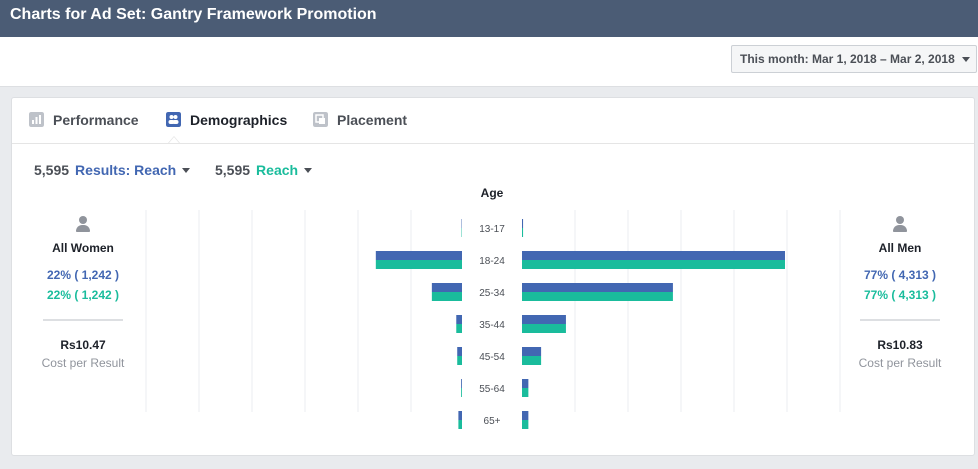 This screenshot has height=469, width=978. What do you see at coordinates (492, 229) in the screenshot?
I see `age-tick-label: 13-17` at bounding box center [492, 229].